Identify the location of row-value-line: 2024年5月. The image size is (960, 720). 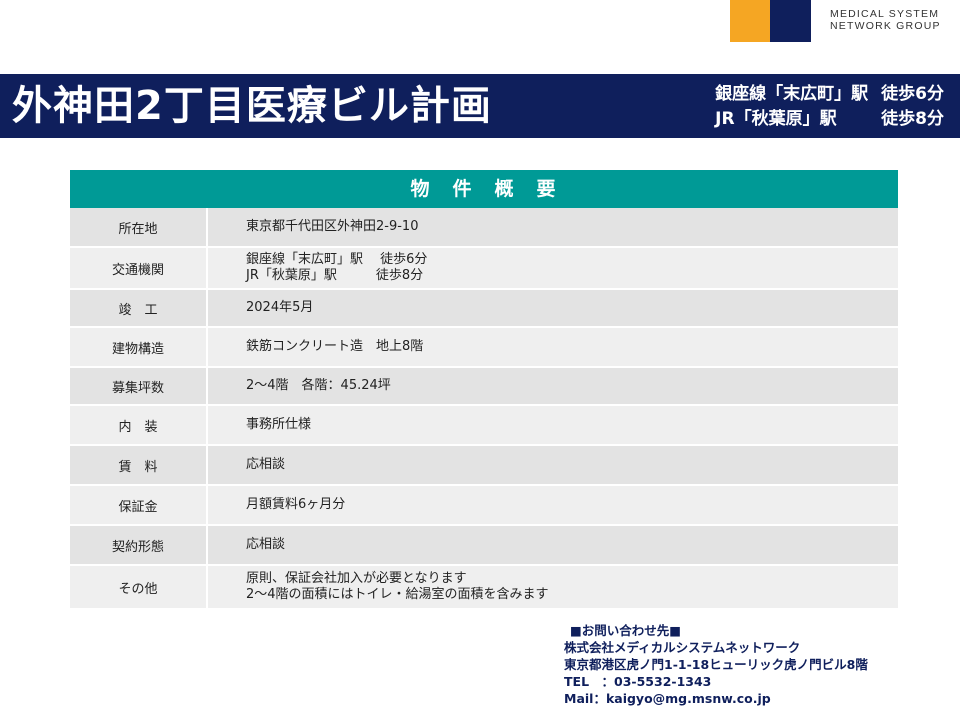
(280, 307).